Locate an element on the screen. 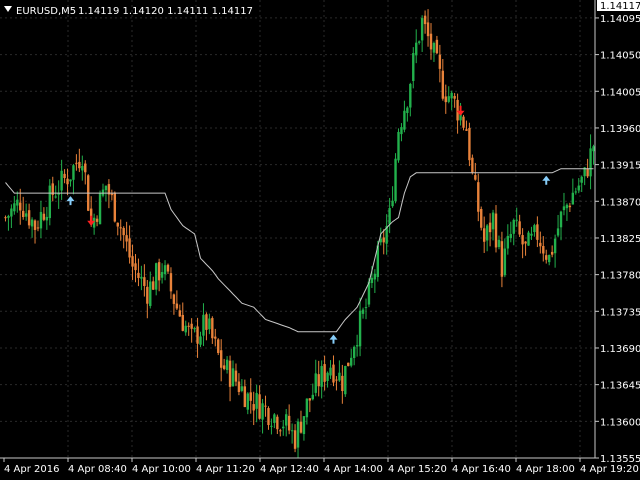 The height and width of the screenshot is (480, 640). x-tick-label: 4 Apr 19:20 is located at coordinates (609, 469).